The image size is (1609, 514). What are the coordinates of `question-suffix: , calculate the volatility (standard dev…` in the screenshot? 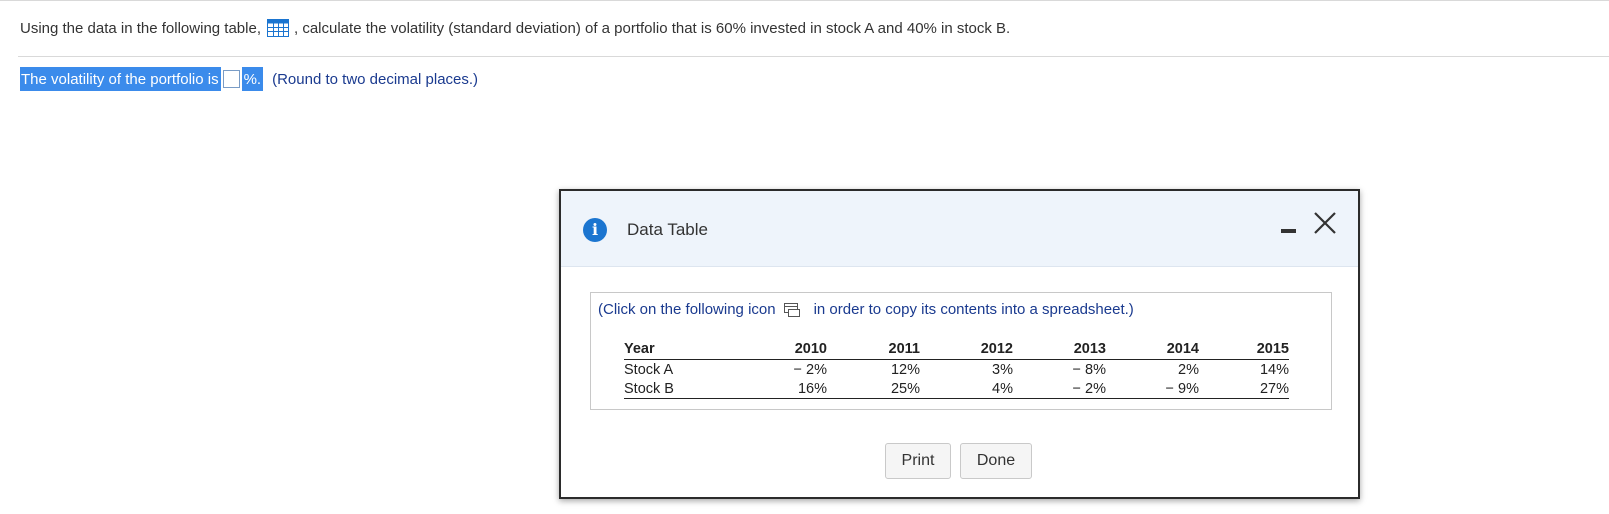 It's located at (652, 28).